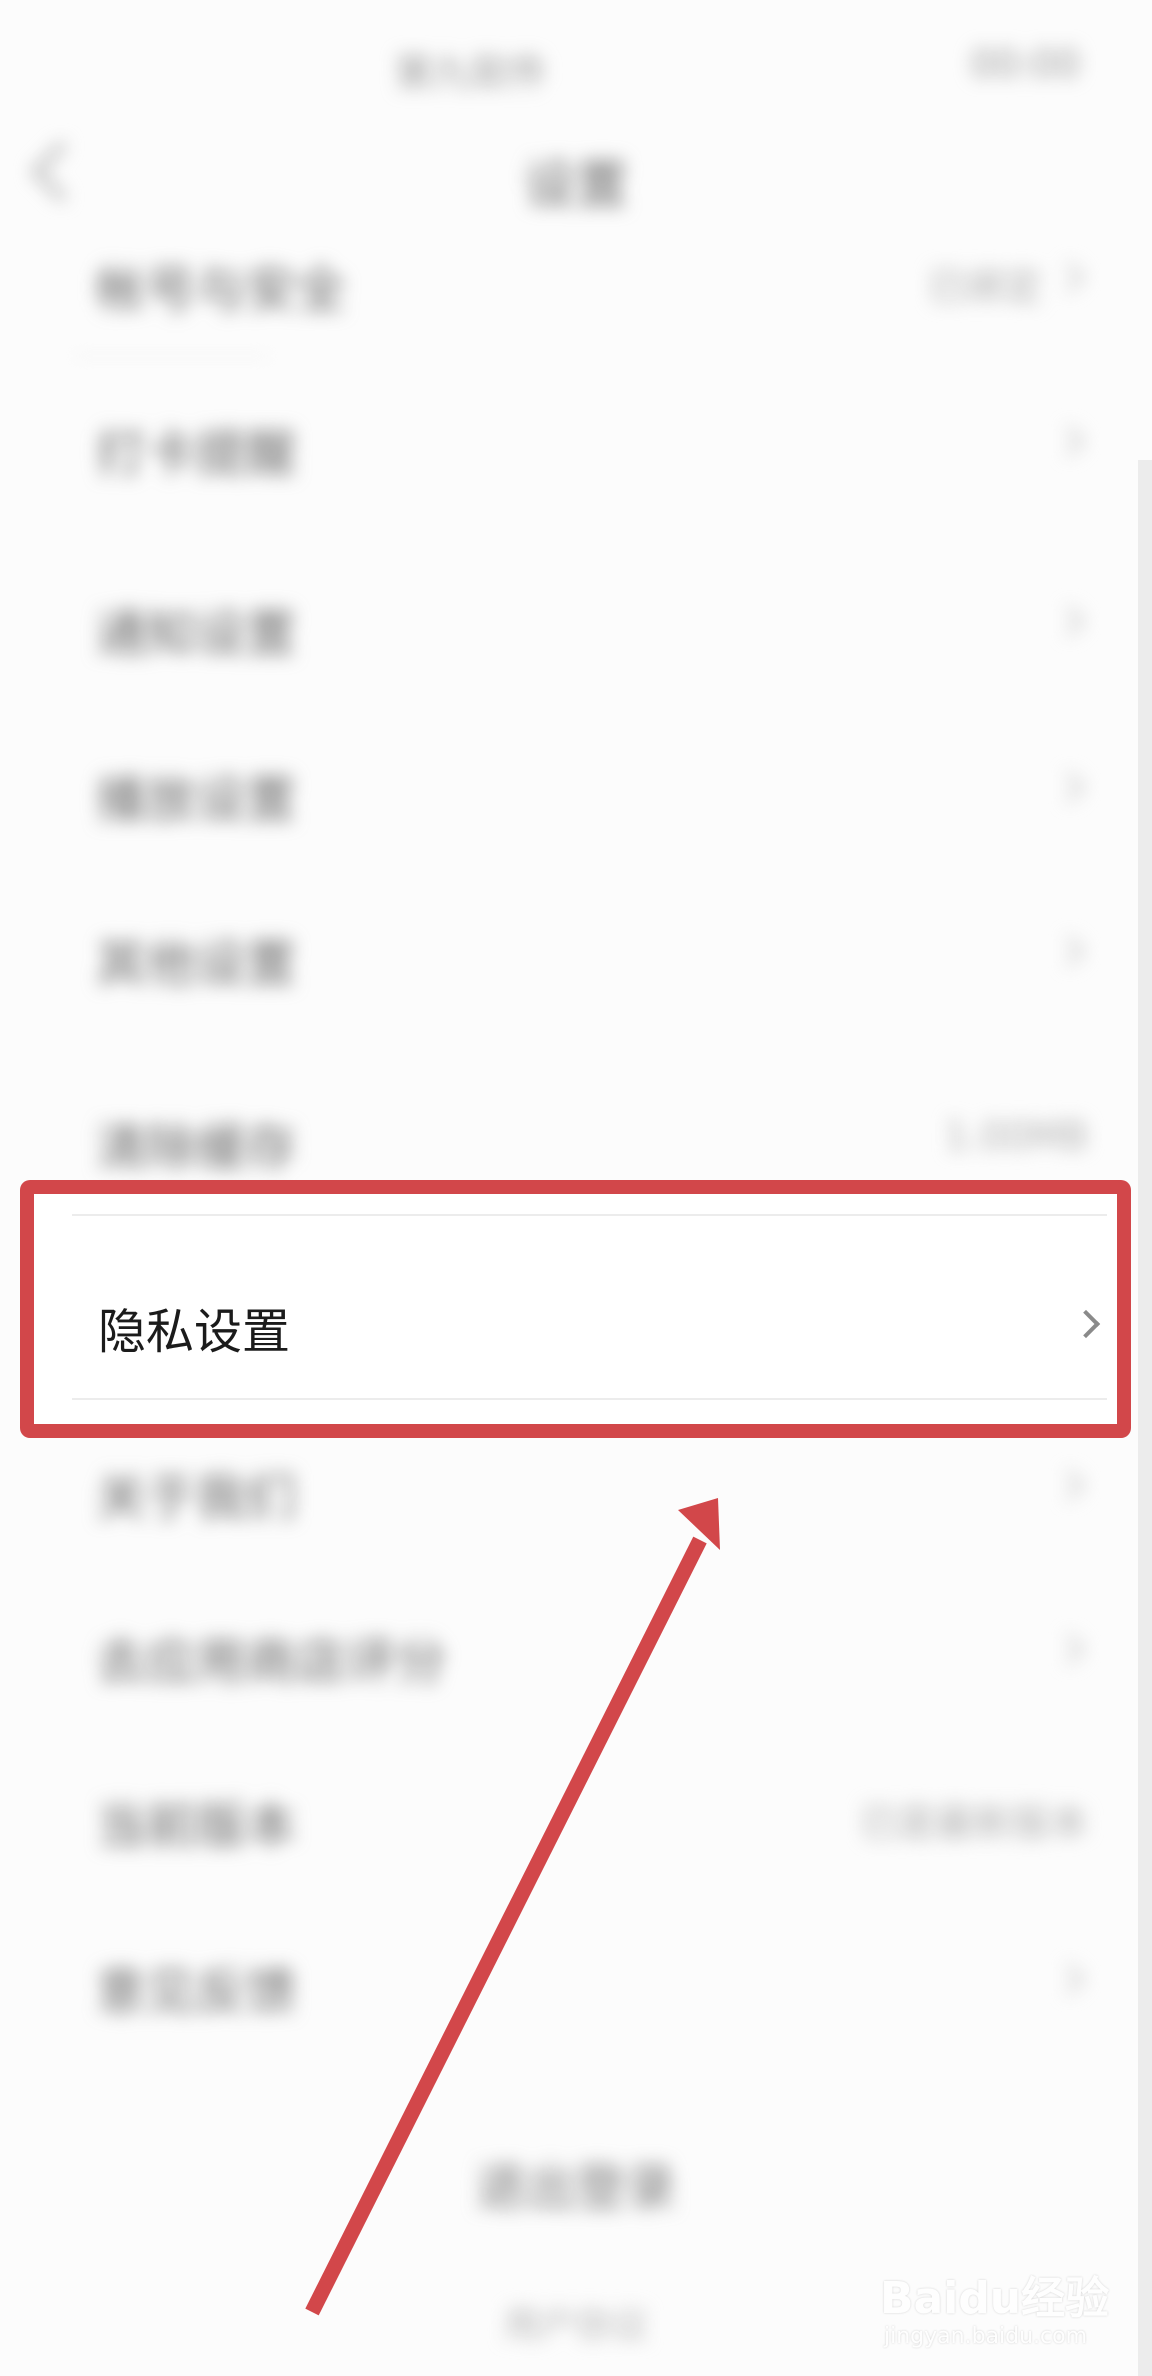 The height and width of the screenshot is (2376, 1152). What do you see at coordinates (995, 2298) in the screenshot?
I see `watermark-logo-text: Baidu经验` at bounding box center [995, 2298].